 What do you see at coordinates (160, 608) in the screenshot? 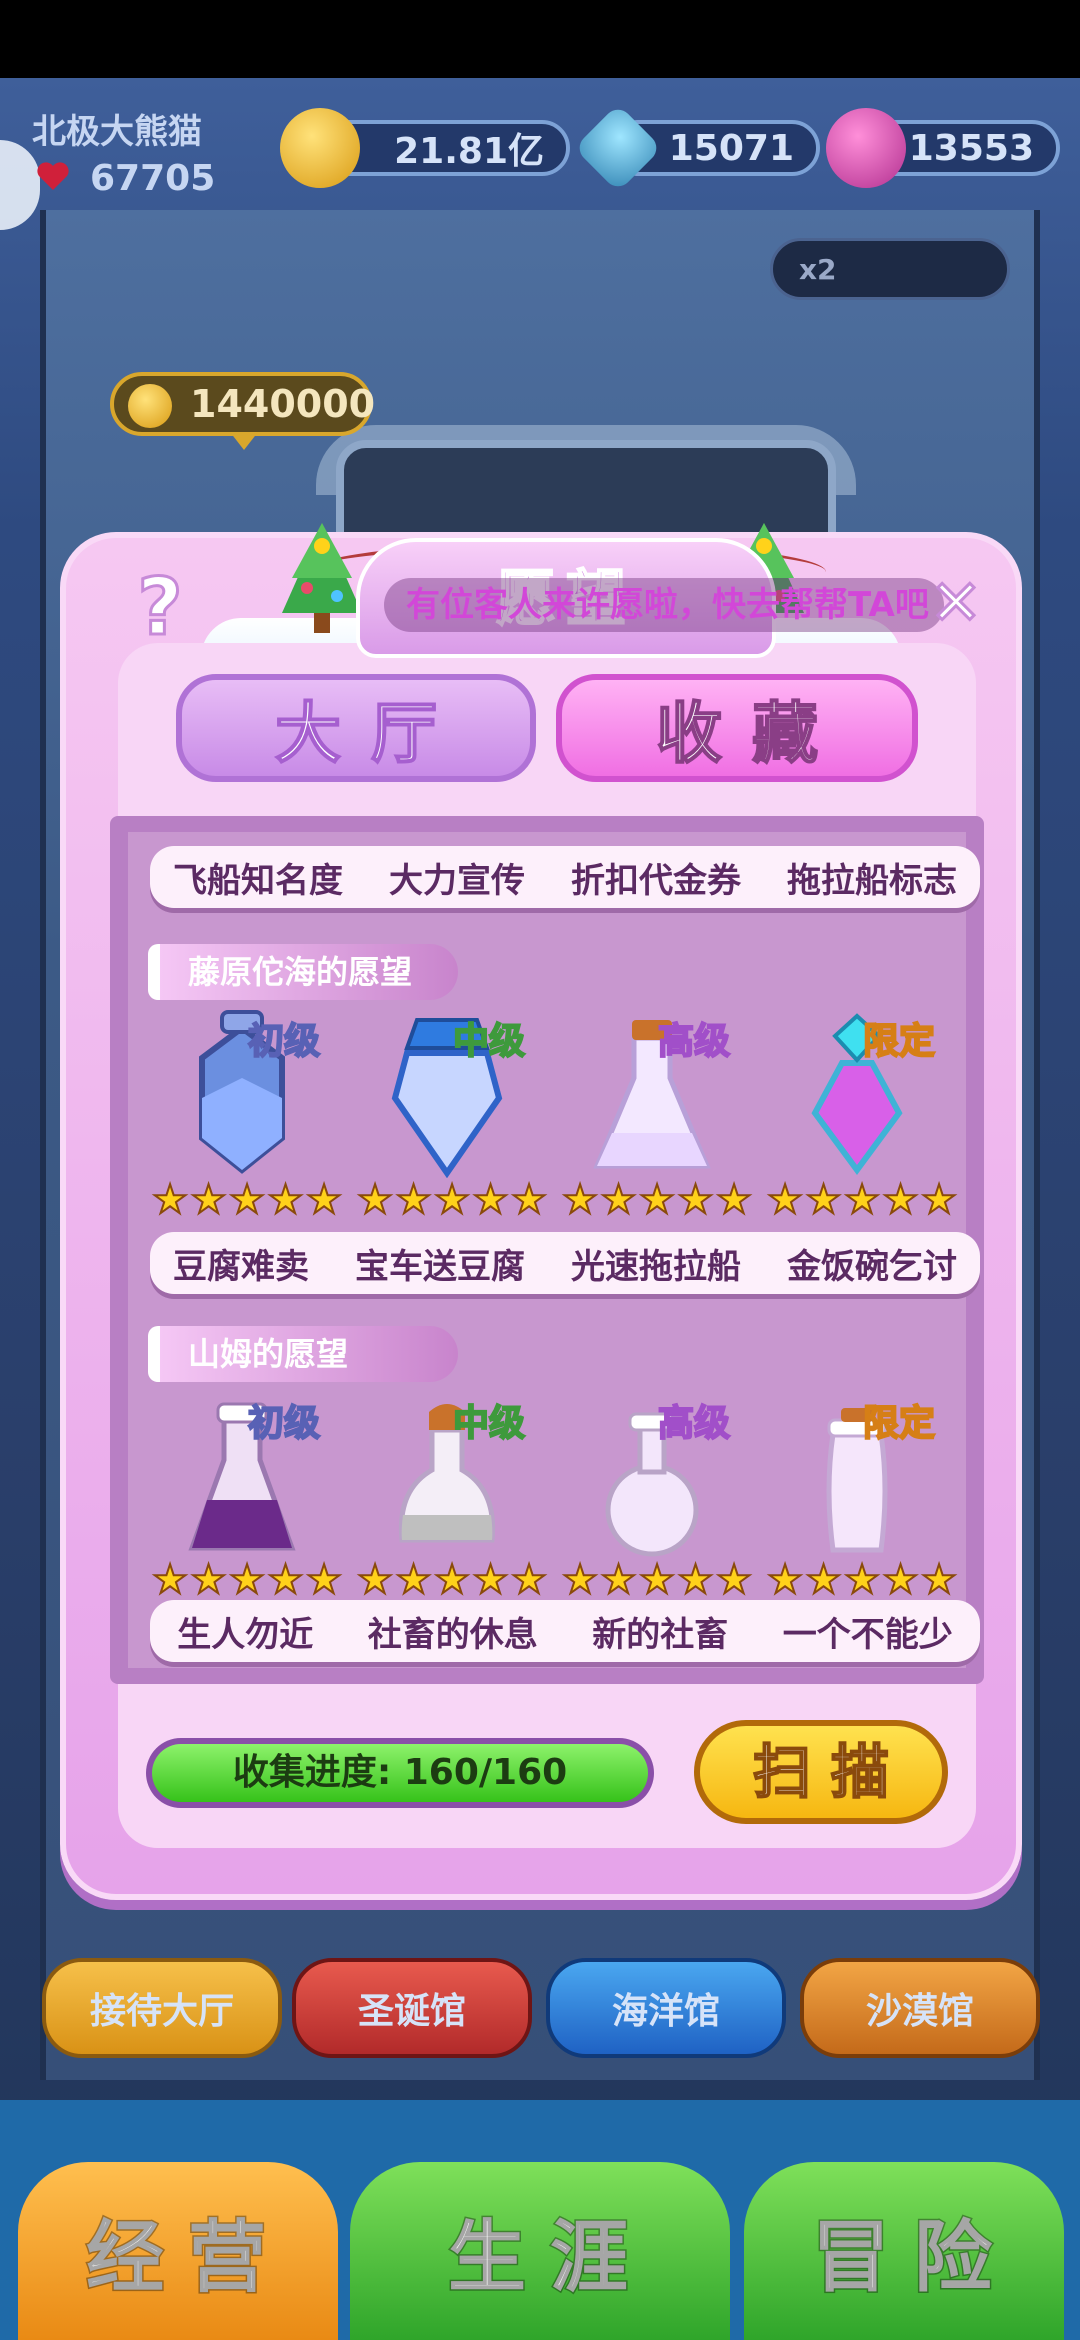
I see `help-button: ?` at bounding box center [160, 608].